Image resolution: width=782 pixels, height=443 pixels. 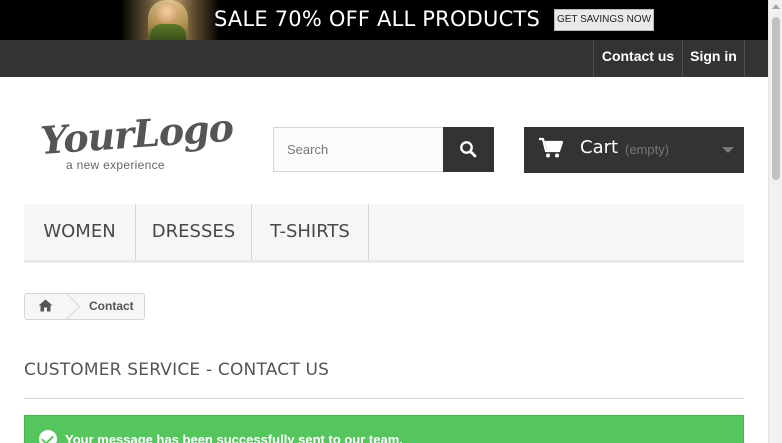 I want to click on menu-item-tshirts: T-SHIRTS, so click(x=310, y=232).